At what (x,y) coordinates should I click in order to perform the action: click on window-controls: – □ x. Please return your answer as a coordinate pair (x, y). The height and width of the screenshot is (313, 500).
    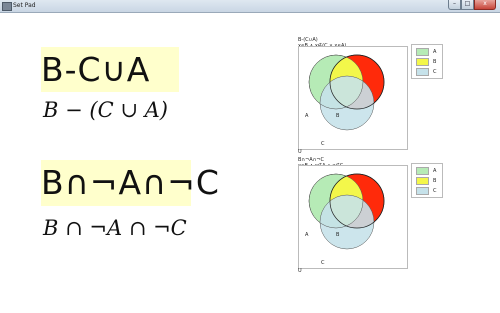
    Looking at the image, I should click on (472, 5).